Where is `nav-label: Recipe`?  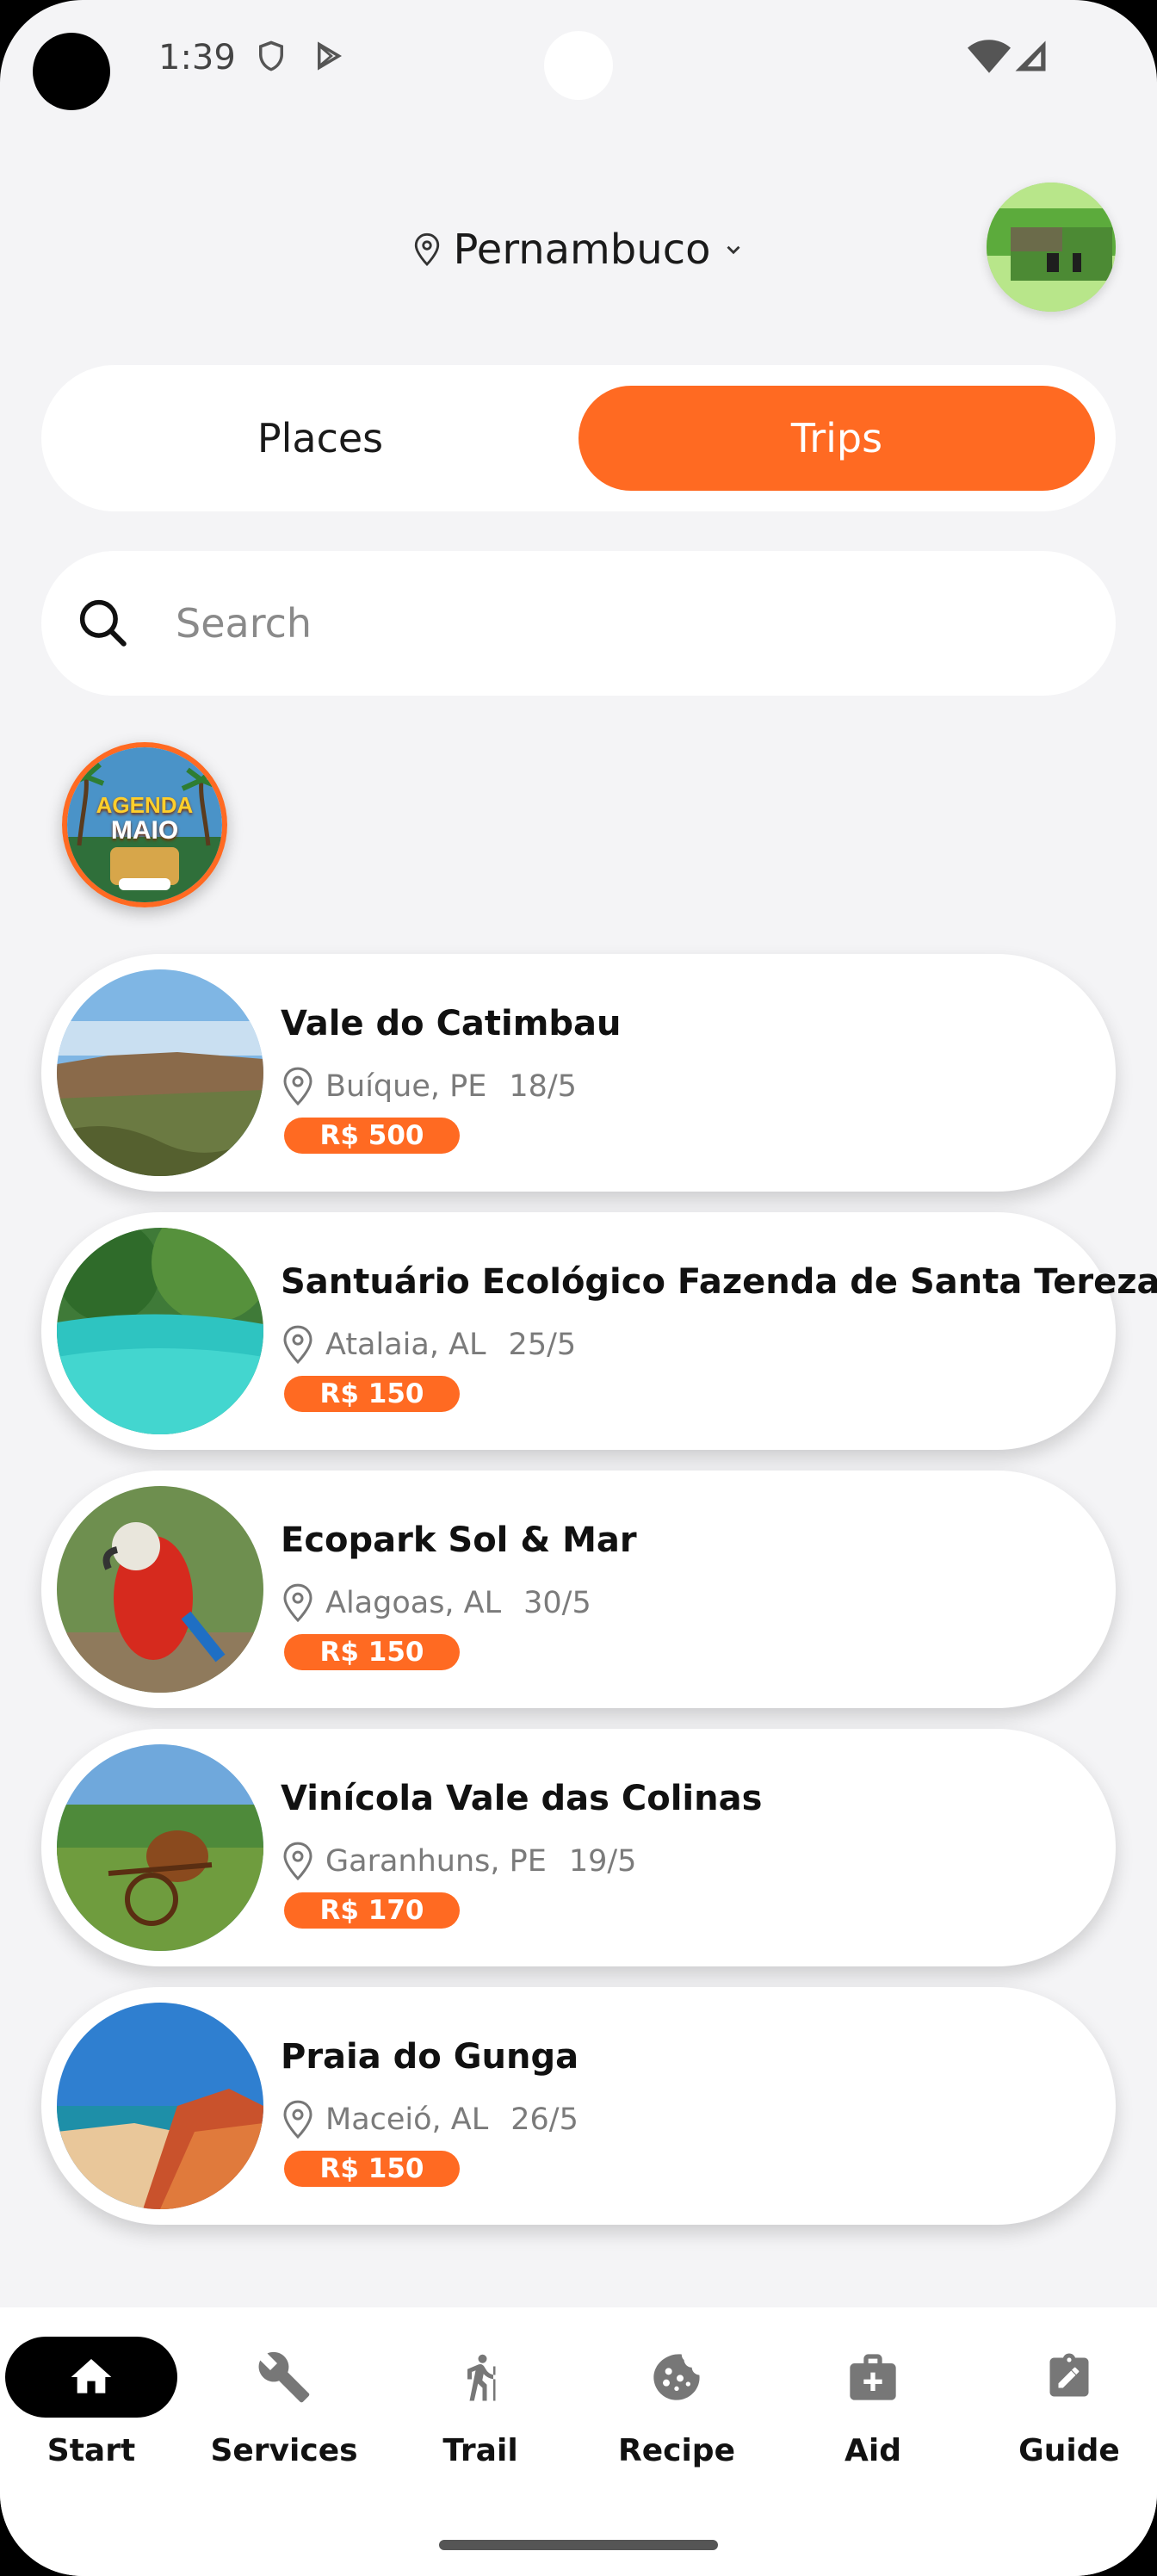 nav-label: Recipe is located at coordinates (676, 2450).